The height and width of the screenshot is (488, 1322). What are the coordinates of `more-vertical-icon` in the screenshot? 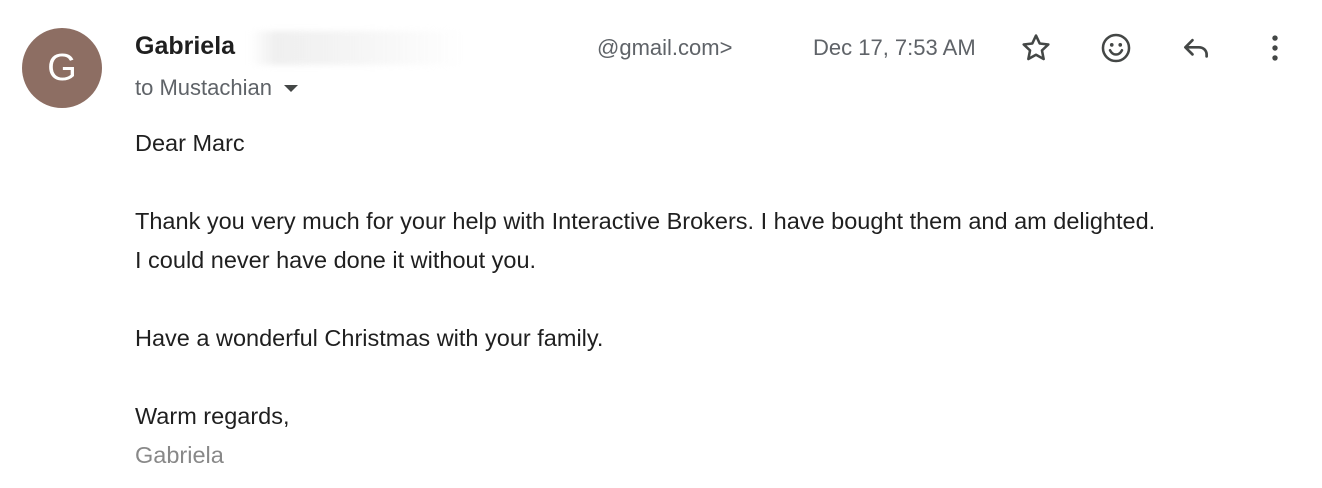 It's located at (1275, 48).